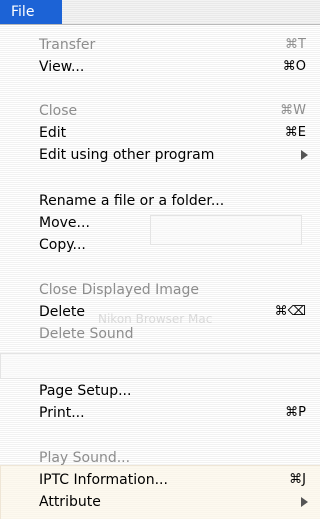 The width and height of the screenshot is (320, 519). Describe the element at coordinates (160, 502) in the screenshot. I see `menu-item-attribute: Attribute` at that location.